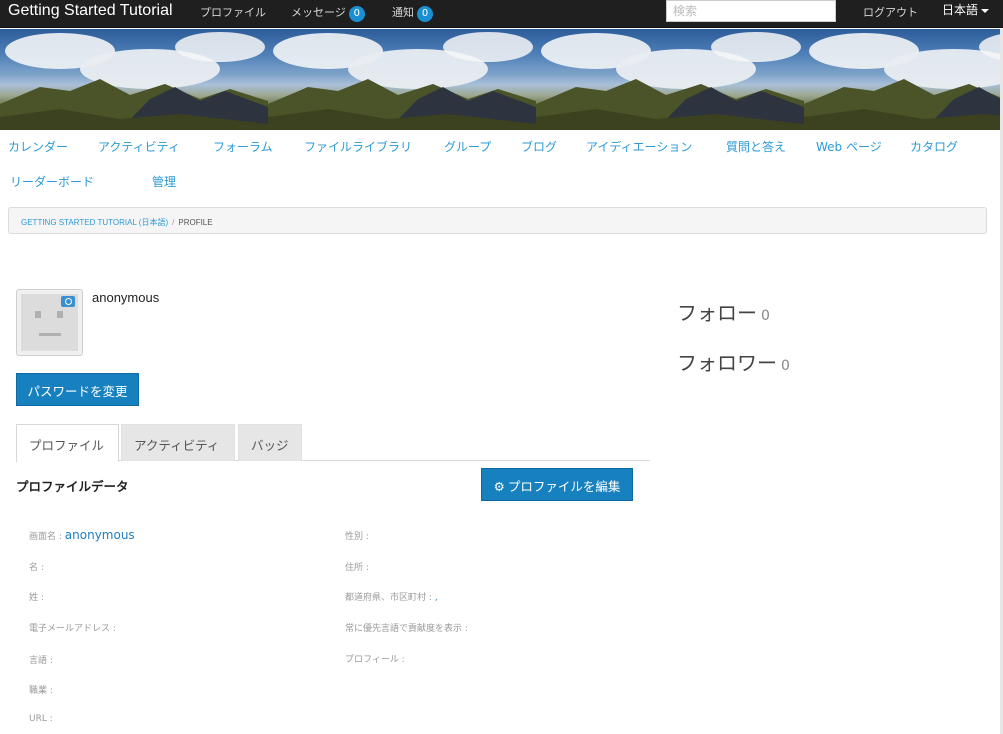 This screenshot has width=1003, height=734. What do you see at coordinates (358, 146) in the screenshot?
I see `nav-file-library: ファイルライブラリ` at bounding box center [358, 146].